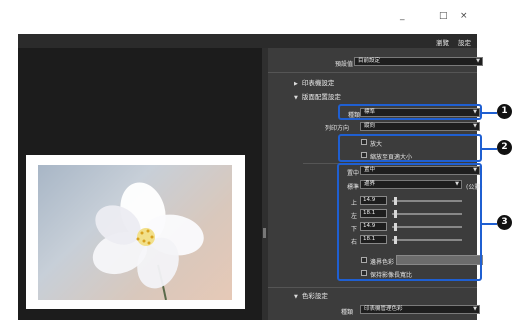 This screenshot has width=521, height=320. I want to click on title-bar: _ □ ×, so click(247, 17).